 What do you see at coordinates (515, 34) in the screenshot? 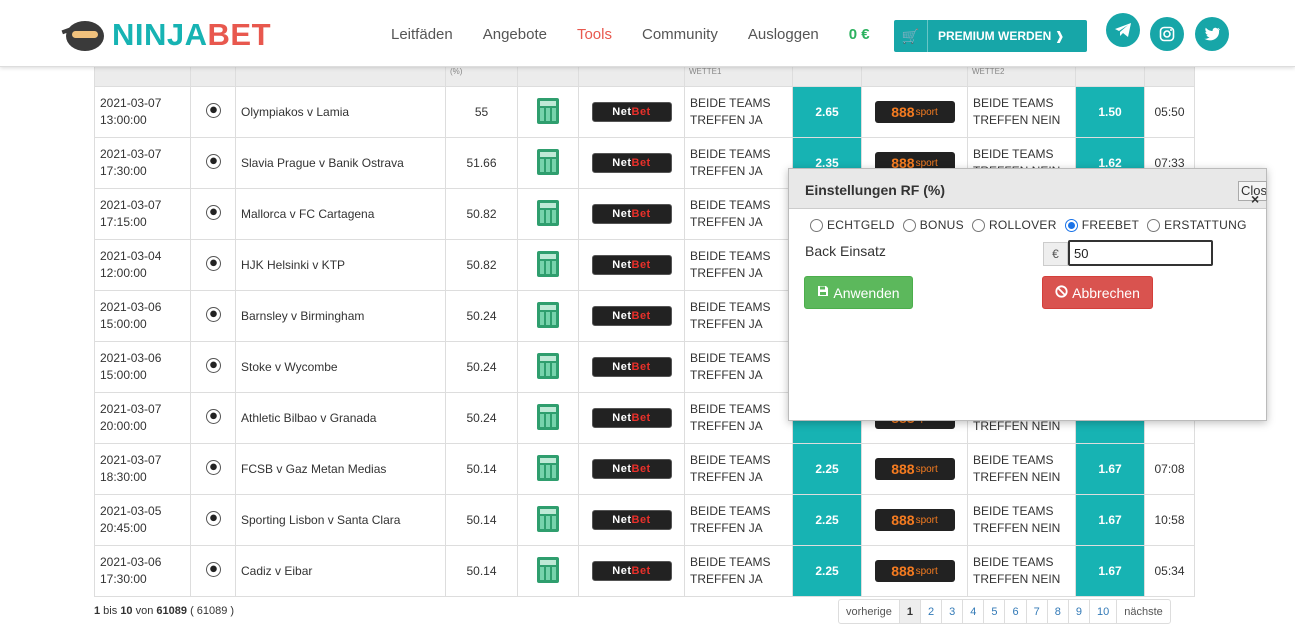
I see `nav-angebote: Angebote` at bounding box center [515, 34].